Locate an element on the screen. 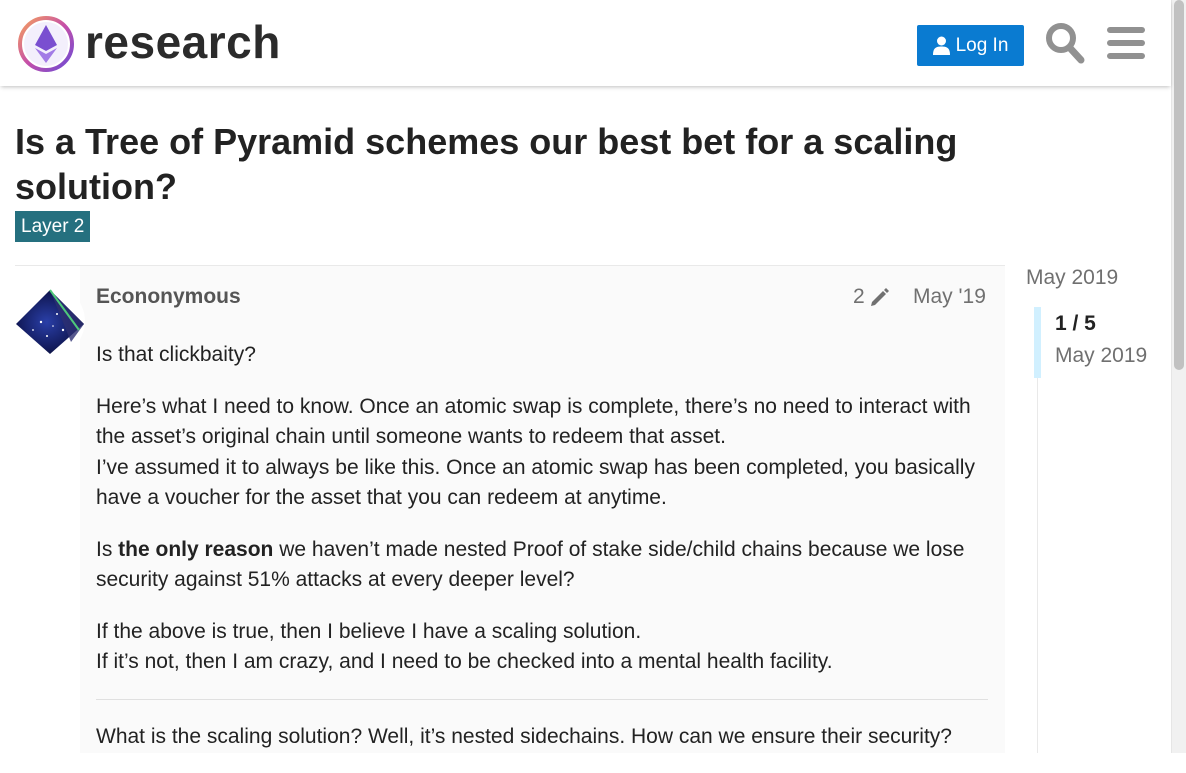 The width and height of the screenshot is (1186, 773). post-date: May '19 is located at coordinates (949, 297).